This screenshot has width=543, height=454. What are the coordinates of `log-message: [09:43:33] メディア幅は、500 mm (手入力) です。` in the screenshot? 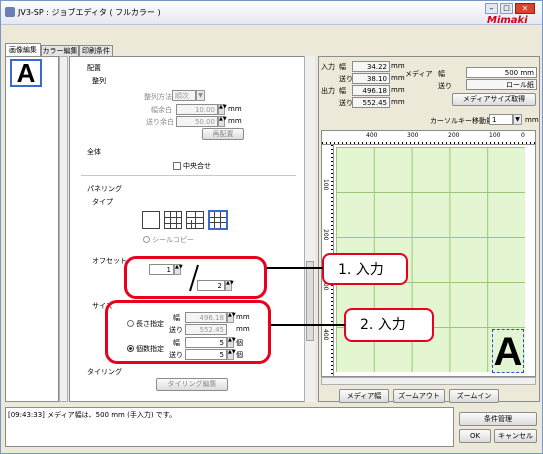 It's located at (92, 415).